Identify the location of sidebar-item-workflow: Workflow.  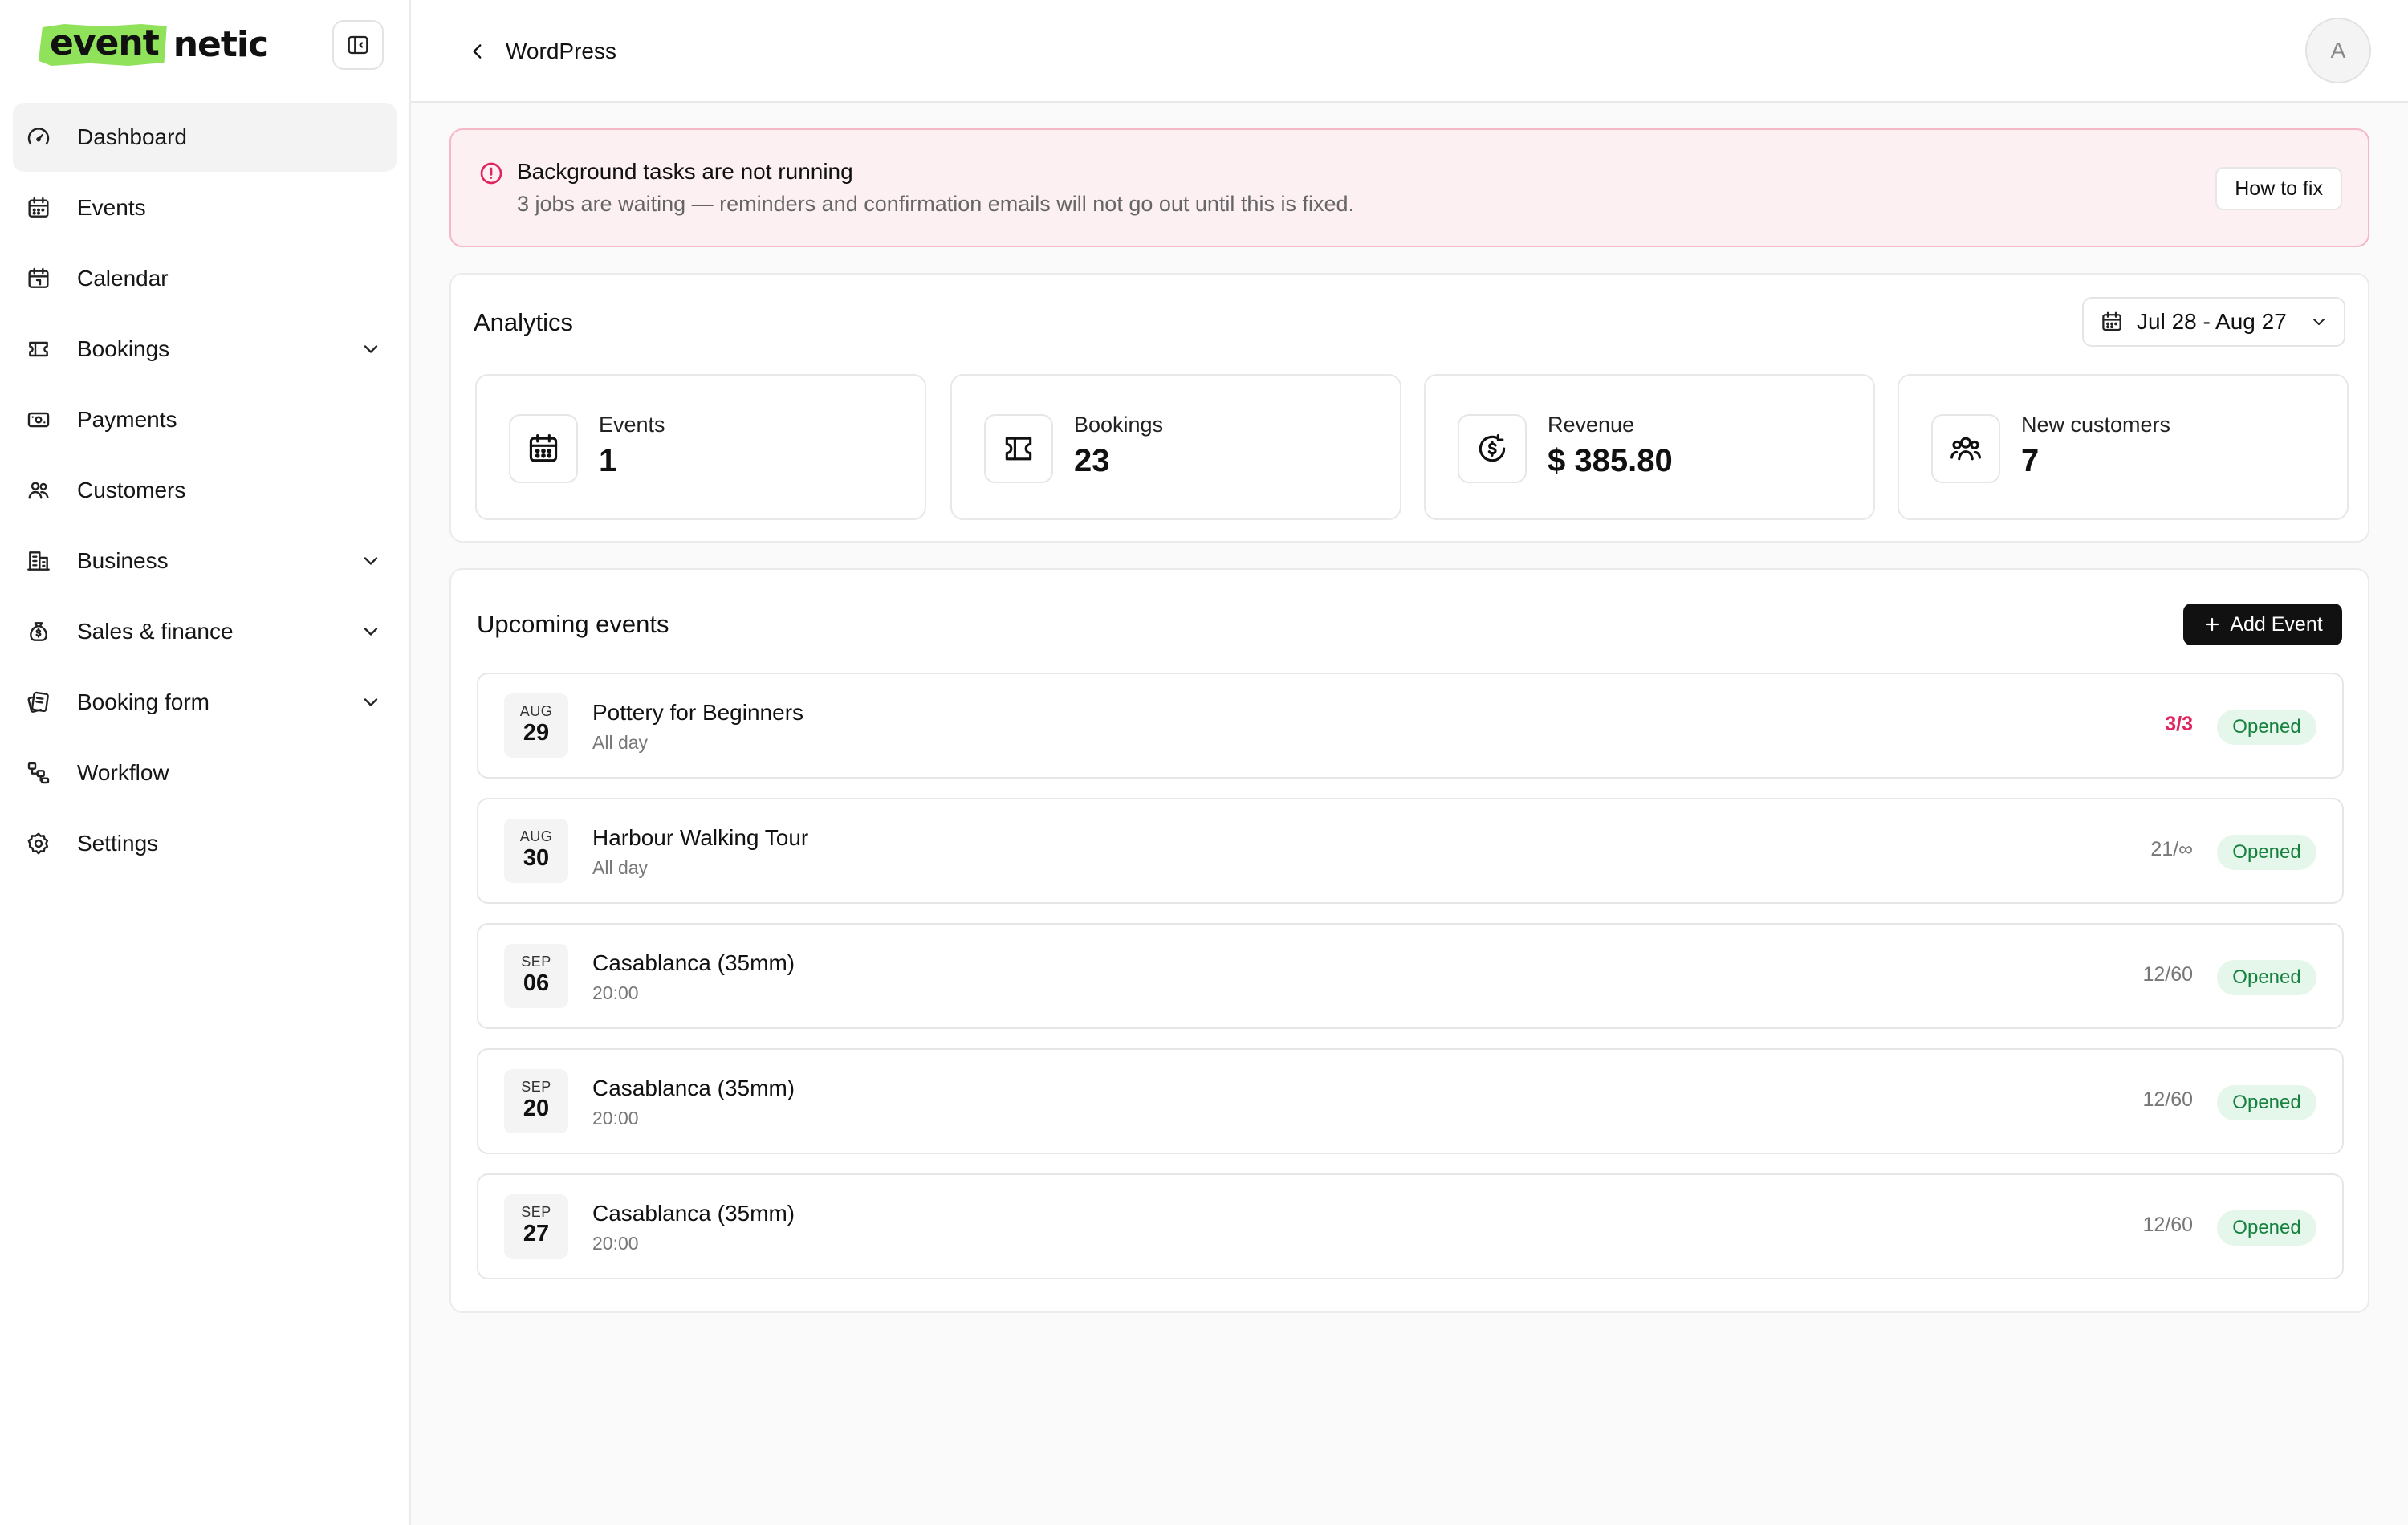
(205, 773).